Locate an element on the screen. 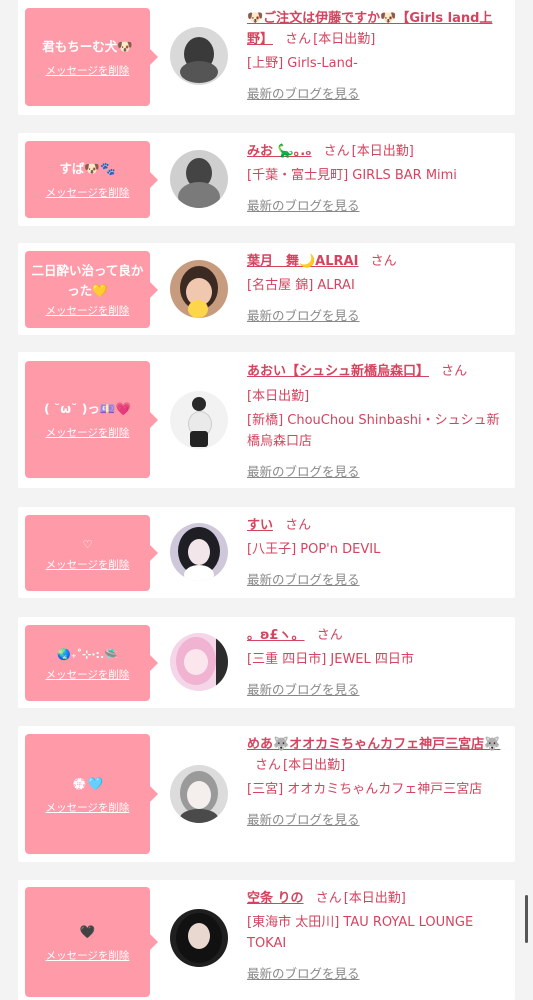 The width and height of the screenshot is (533, 1000). message-text: すば🐶🐾 is located at coordinates (87, 168).